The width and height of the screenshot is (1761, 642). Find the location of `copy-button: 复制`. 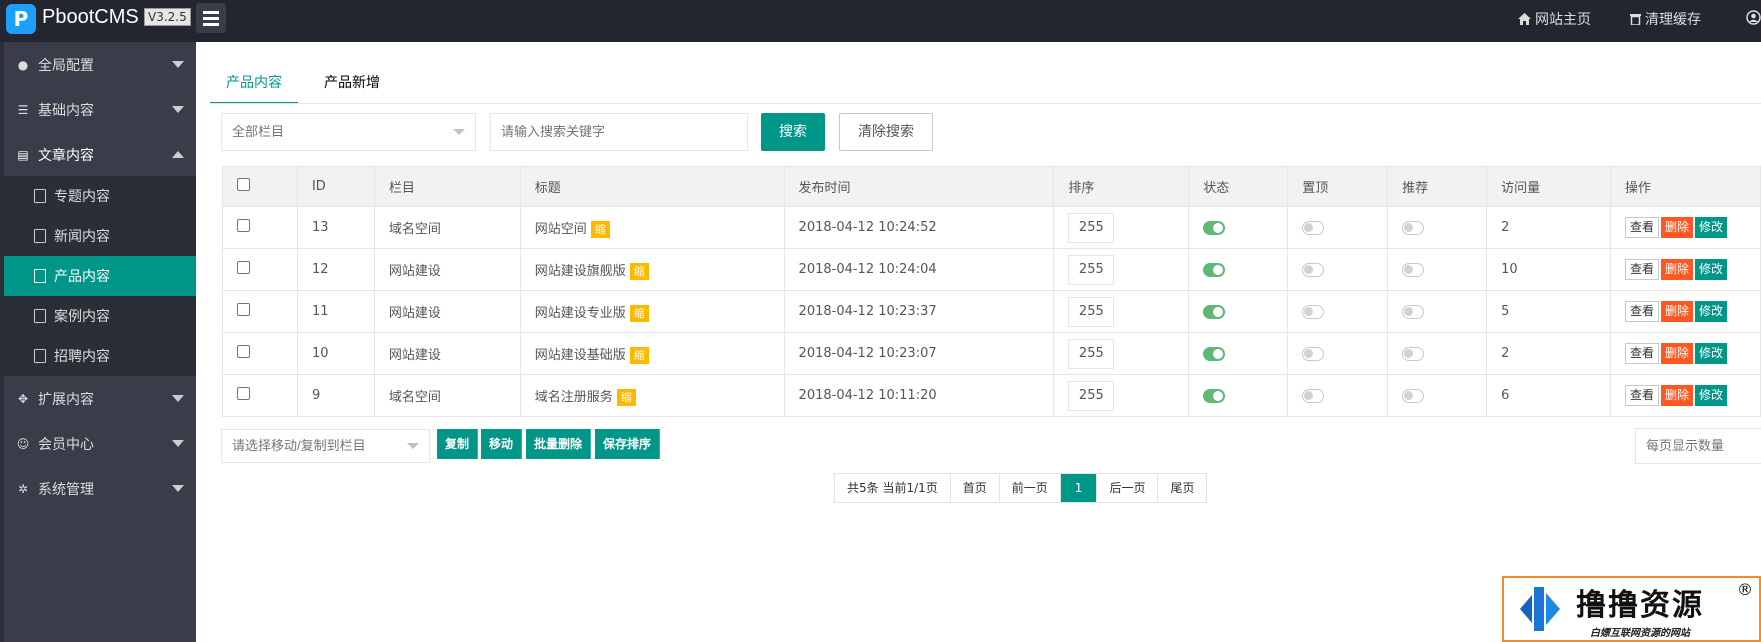

copy-button: 复制 is located at coordinates (458, 444).